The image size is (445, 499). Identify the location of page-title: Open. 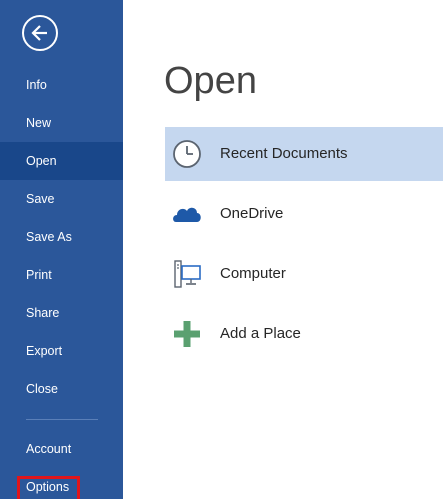
(210, 81).